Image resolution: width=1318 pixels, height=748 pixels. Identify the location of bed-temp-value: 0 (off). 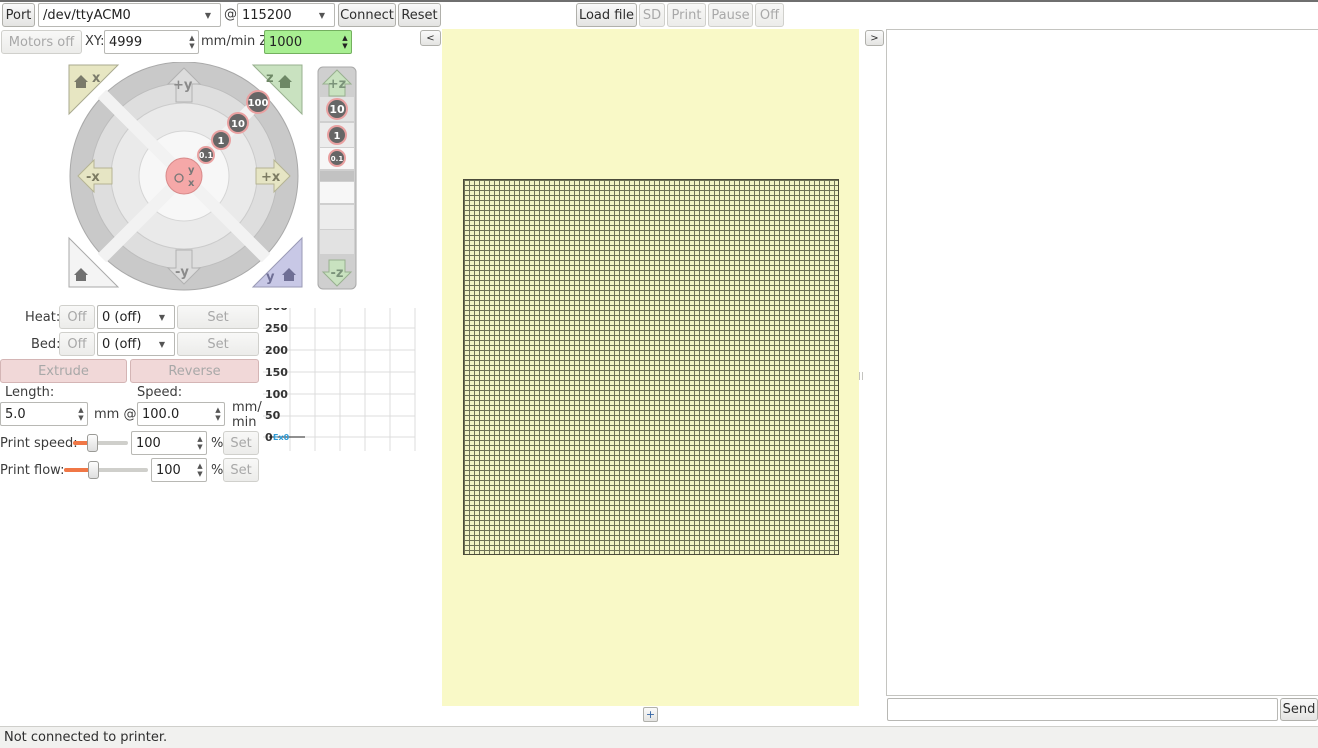
(122, 344).